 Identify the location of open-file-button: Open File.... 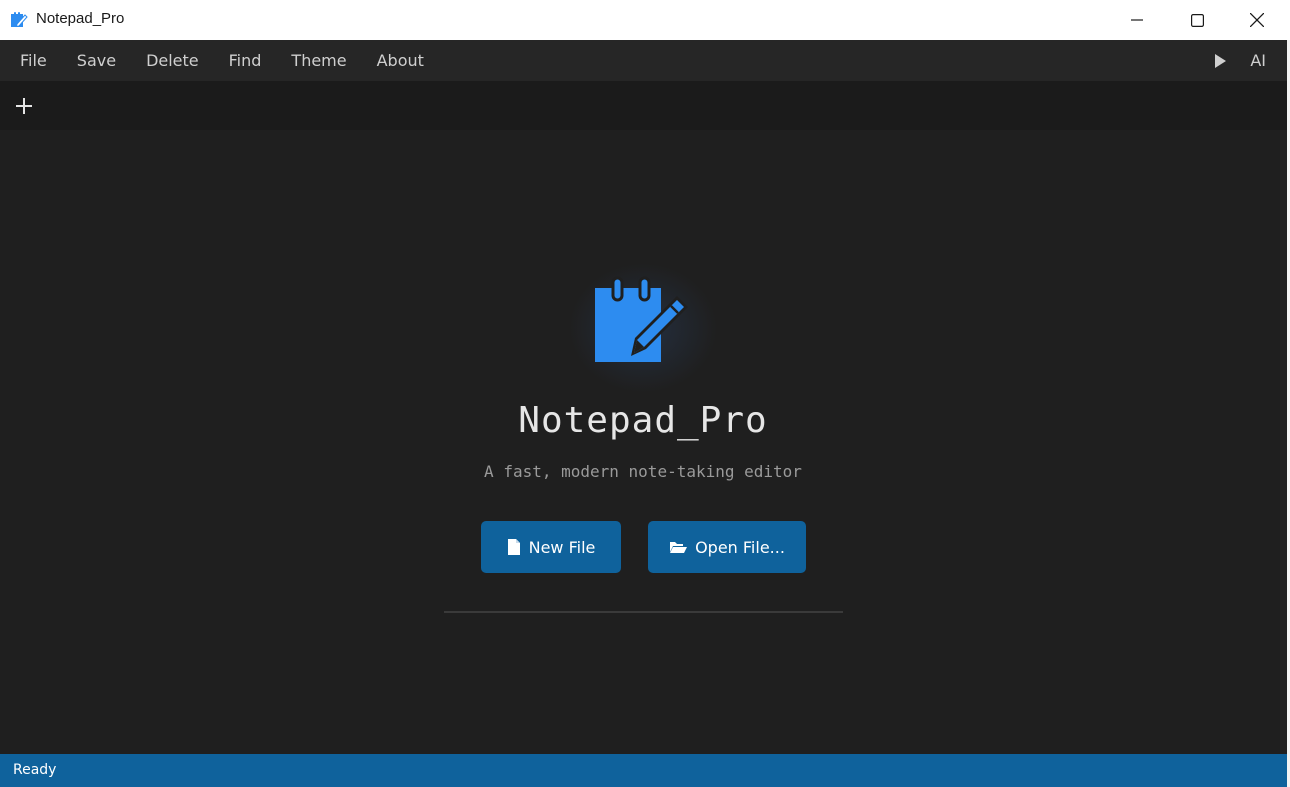
(727, 547).